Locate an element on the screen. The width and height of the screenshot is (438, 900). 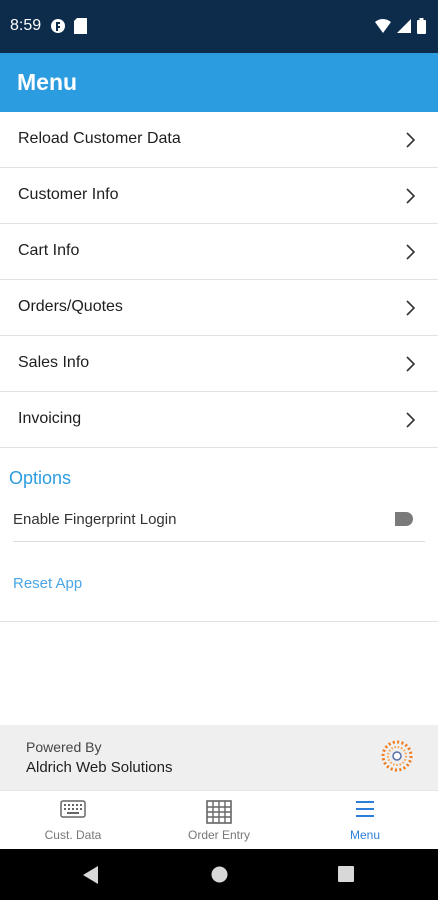
app-bar: Menu is located at coordinates (219, 82).